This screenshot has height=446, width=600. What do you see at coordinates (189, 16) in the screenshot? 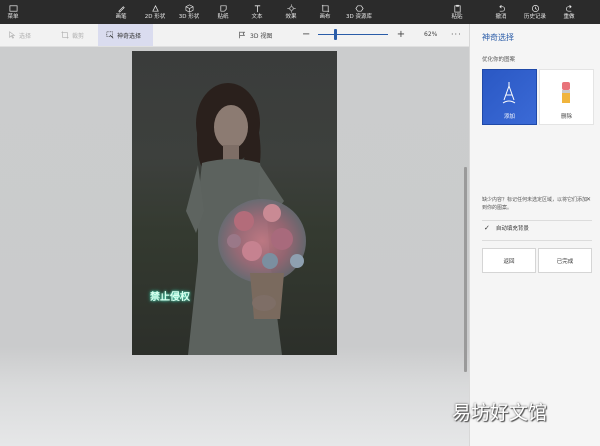
I see `tool-label: 3D 形状` at bounding box center [189, 16].